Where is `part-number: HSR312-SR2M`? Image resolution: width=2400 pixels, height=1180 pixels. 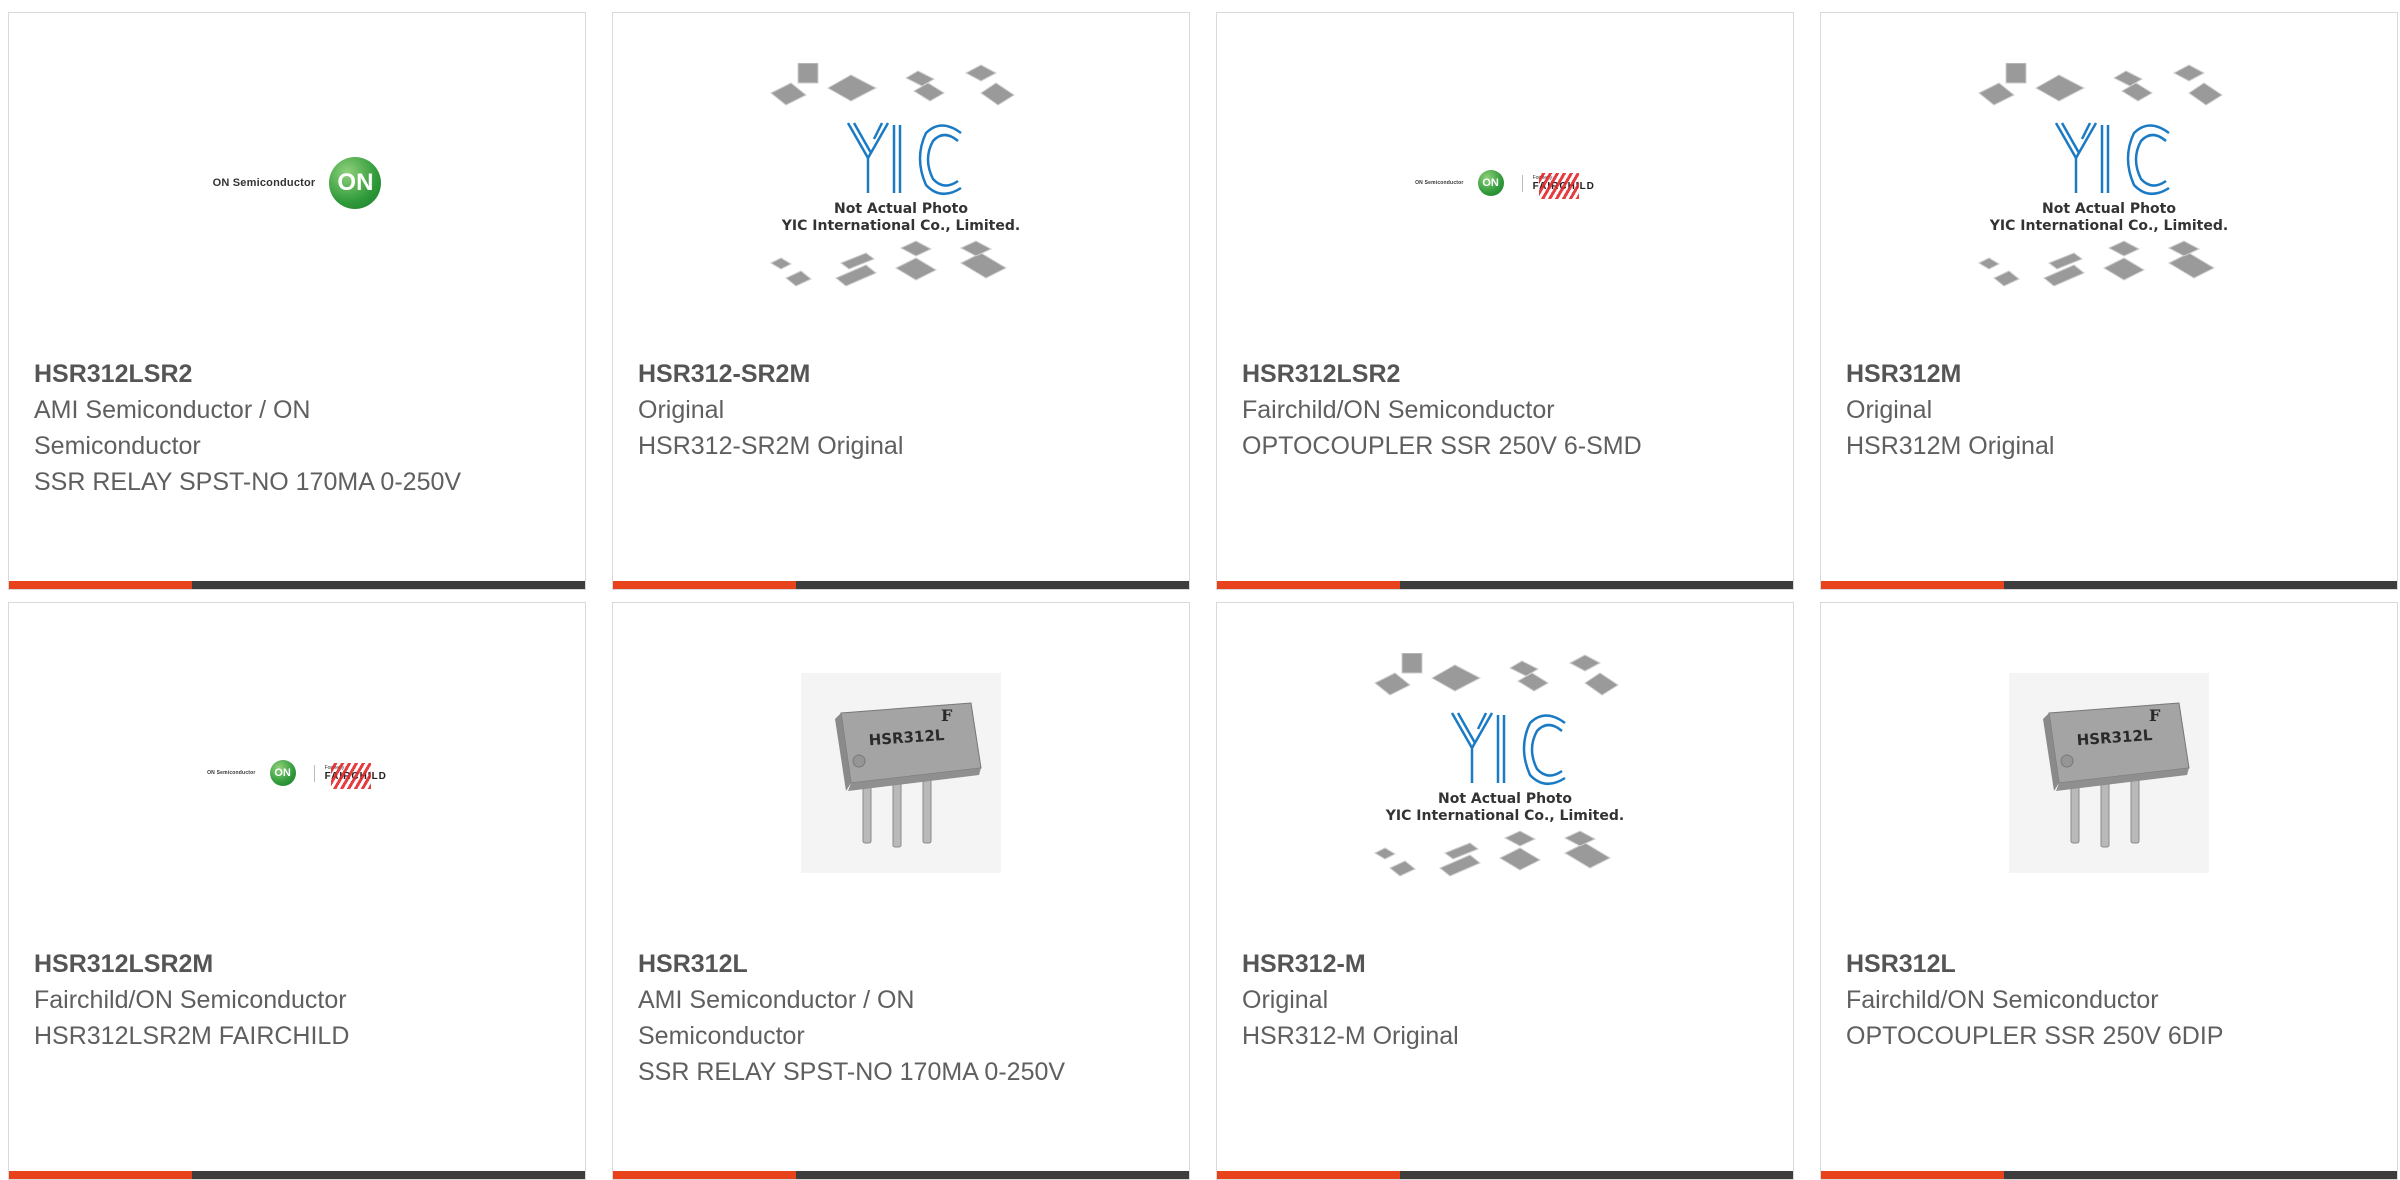
part-number: HSR312-SR2M is located at coordinates (858, 374).